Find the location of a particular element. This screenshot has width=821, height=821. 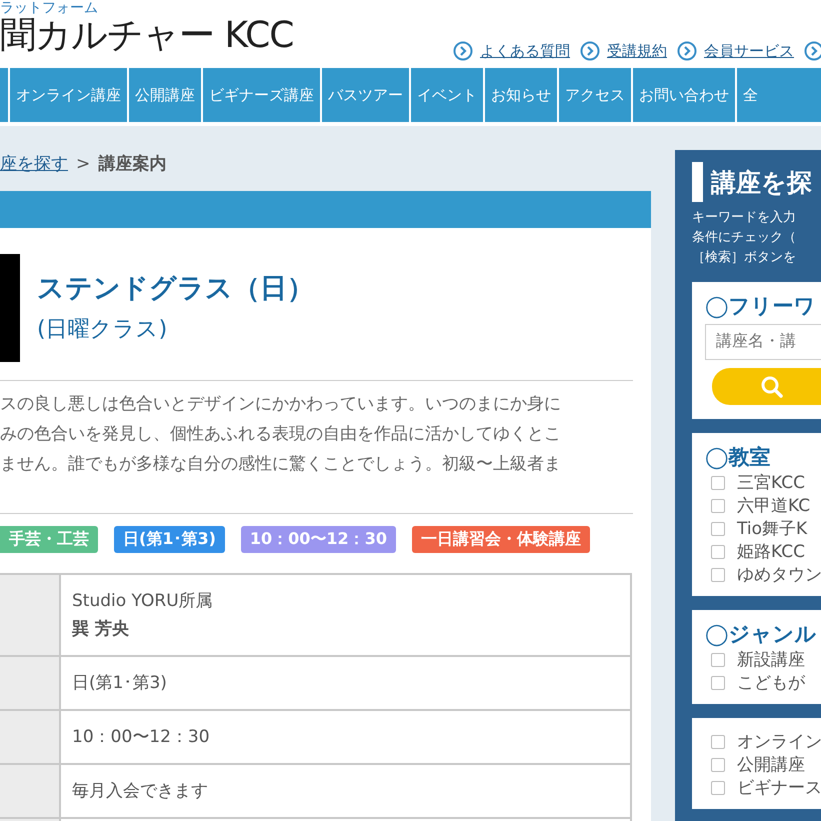

checkbox-label: 姫路KCC is located at coordinates (771, 552).